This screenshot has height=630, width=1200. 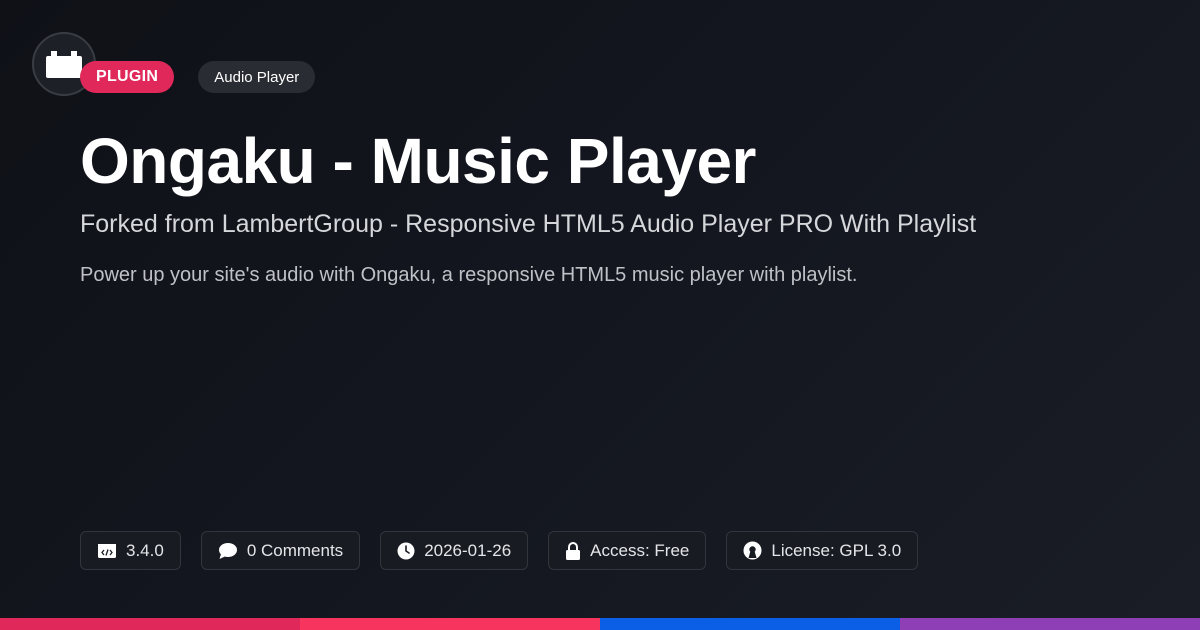 I want to click on lock-icon, so click(x=573, y=550).